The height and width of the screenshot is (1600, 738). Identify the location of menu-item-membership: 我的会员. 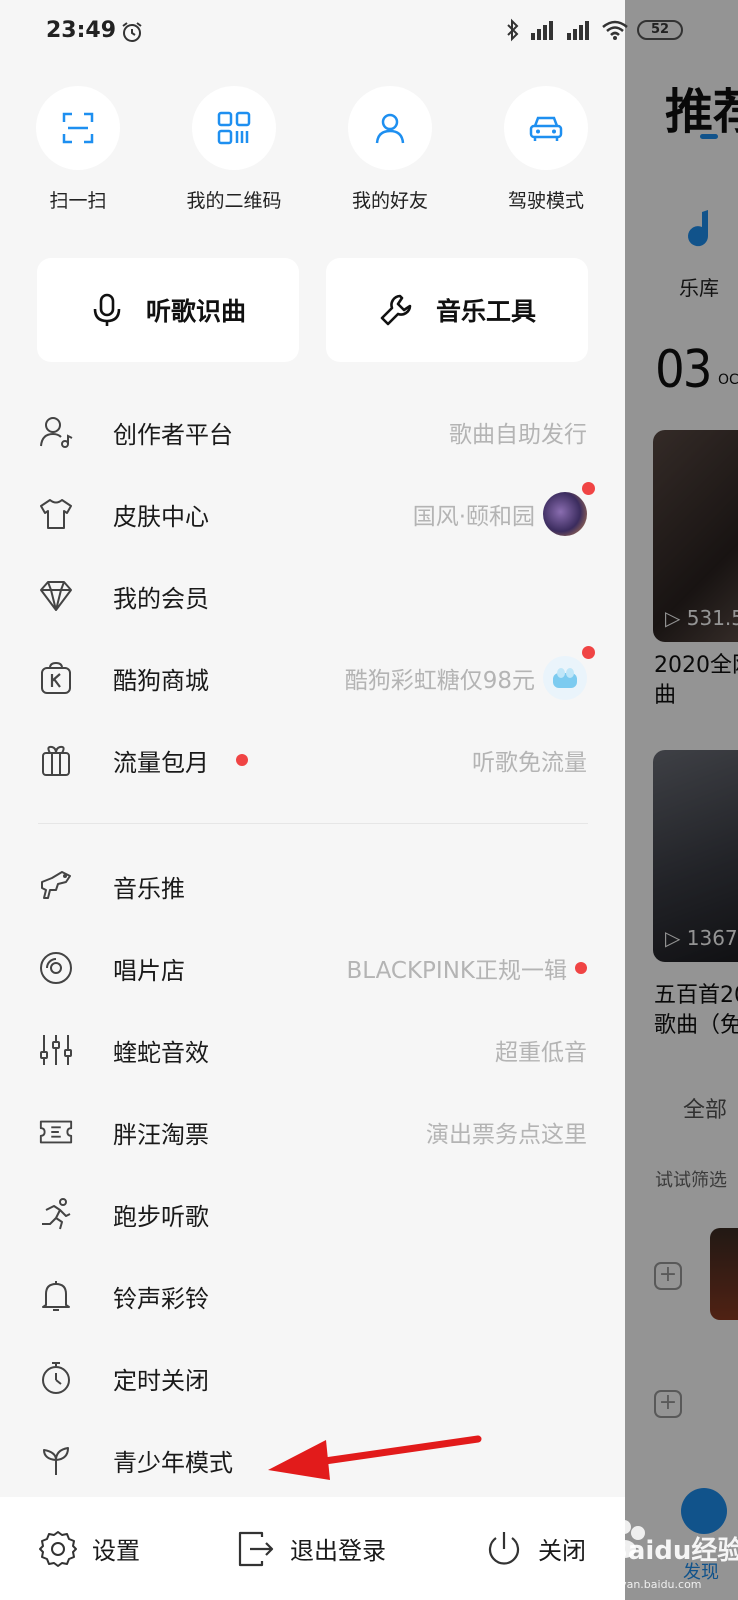
(312, 596).